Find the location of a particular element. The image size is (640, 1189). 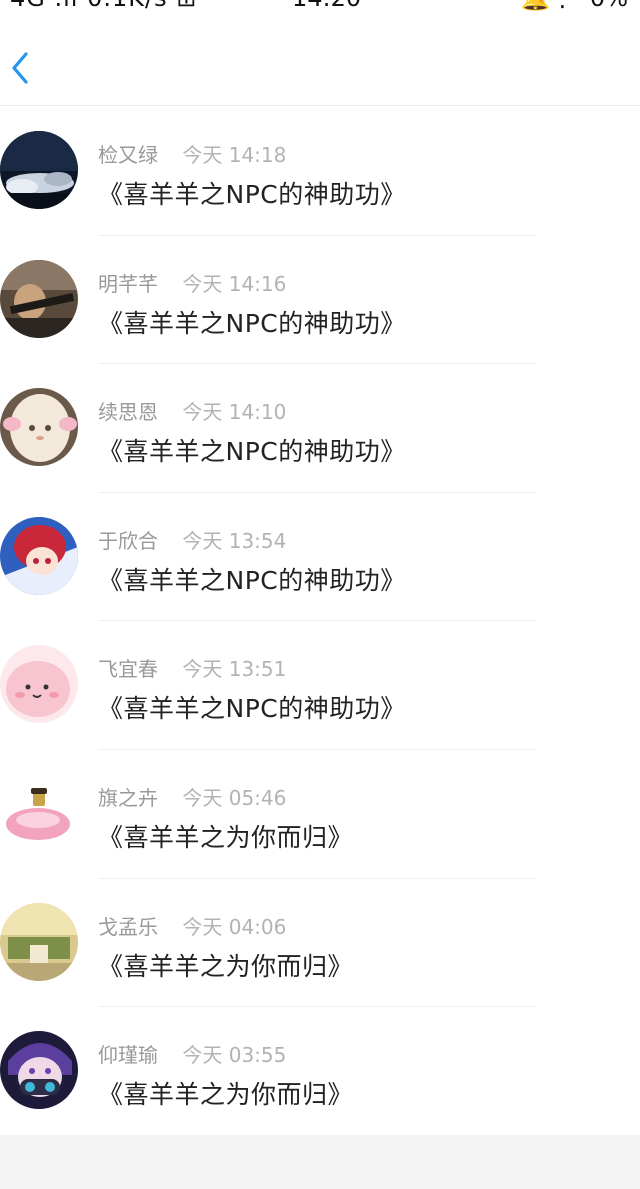

user-name: 于欣合 is located at coordinates (128, 541).